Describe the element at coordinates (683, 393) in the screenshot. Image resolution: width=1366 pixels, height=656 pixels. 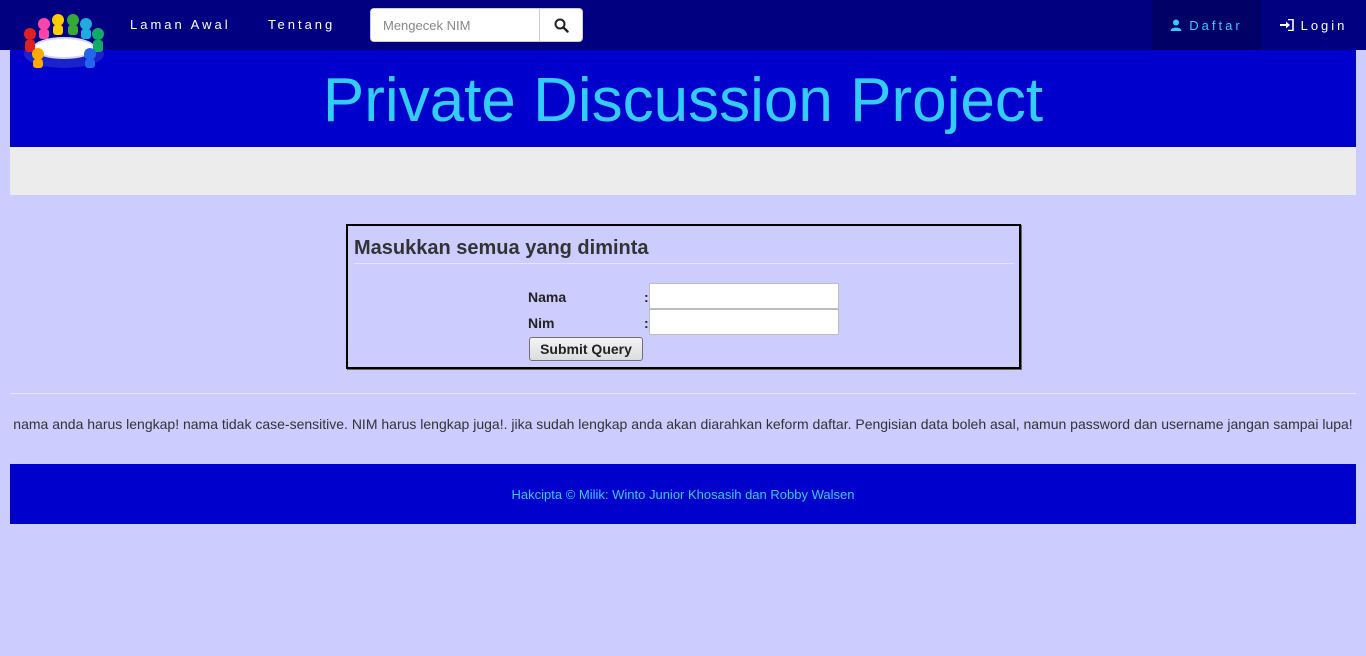
I see `divider` at that location.